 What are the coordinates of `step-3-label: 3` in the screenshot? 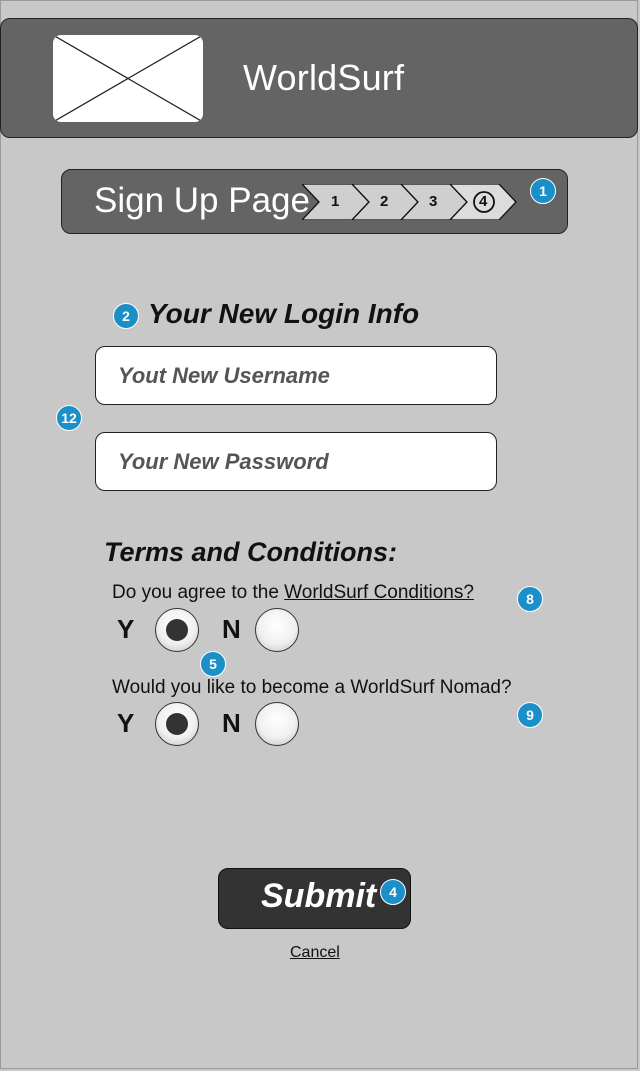 It's located at (433, 201).